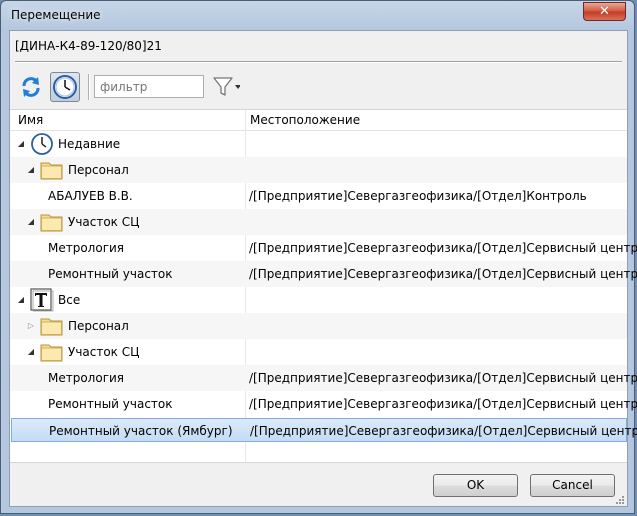 This screenshot has width=637, height=516. I want to click on tree-row-section-sc-all: ◢ Участок СЦ, so click(318, 352).